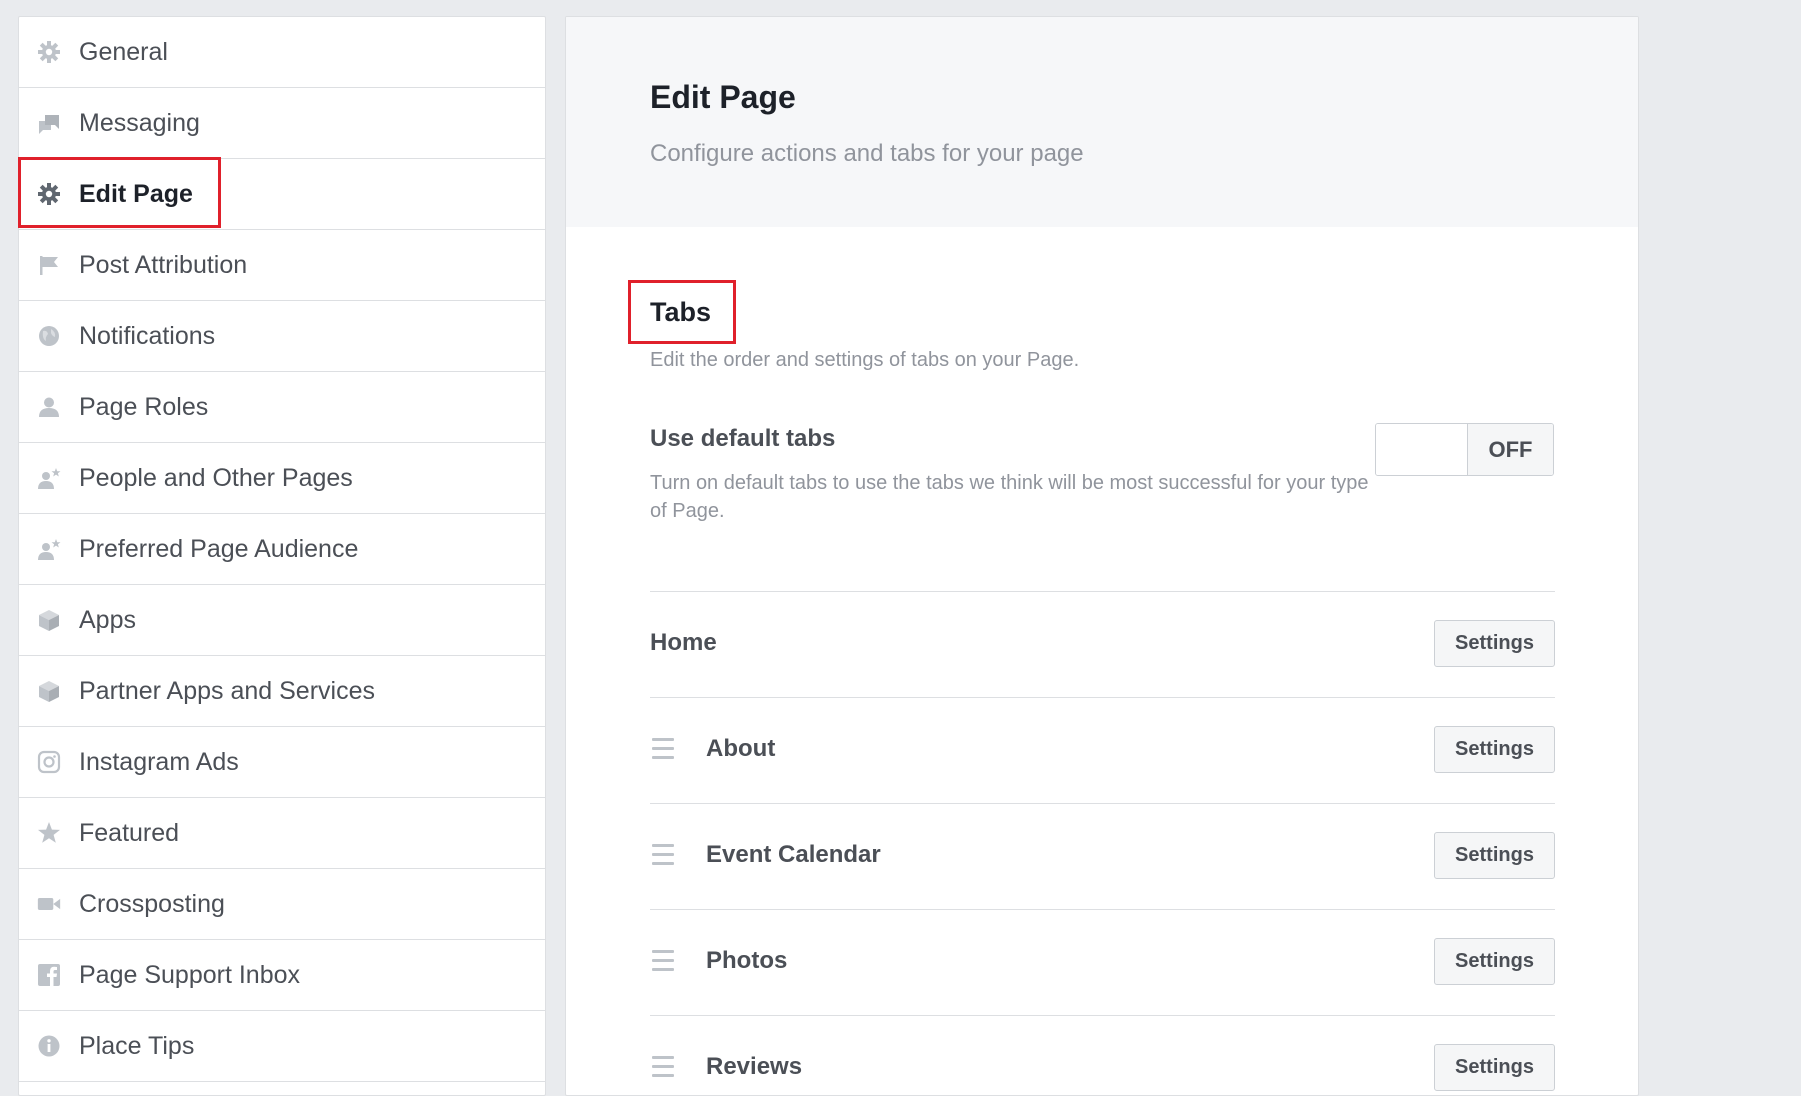 This screenshot has width=1801, height=1096. I want to click on sidebar-item-partner-apps: Partner Apps and Services, so click(282, 691).